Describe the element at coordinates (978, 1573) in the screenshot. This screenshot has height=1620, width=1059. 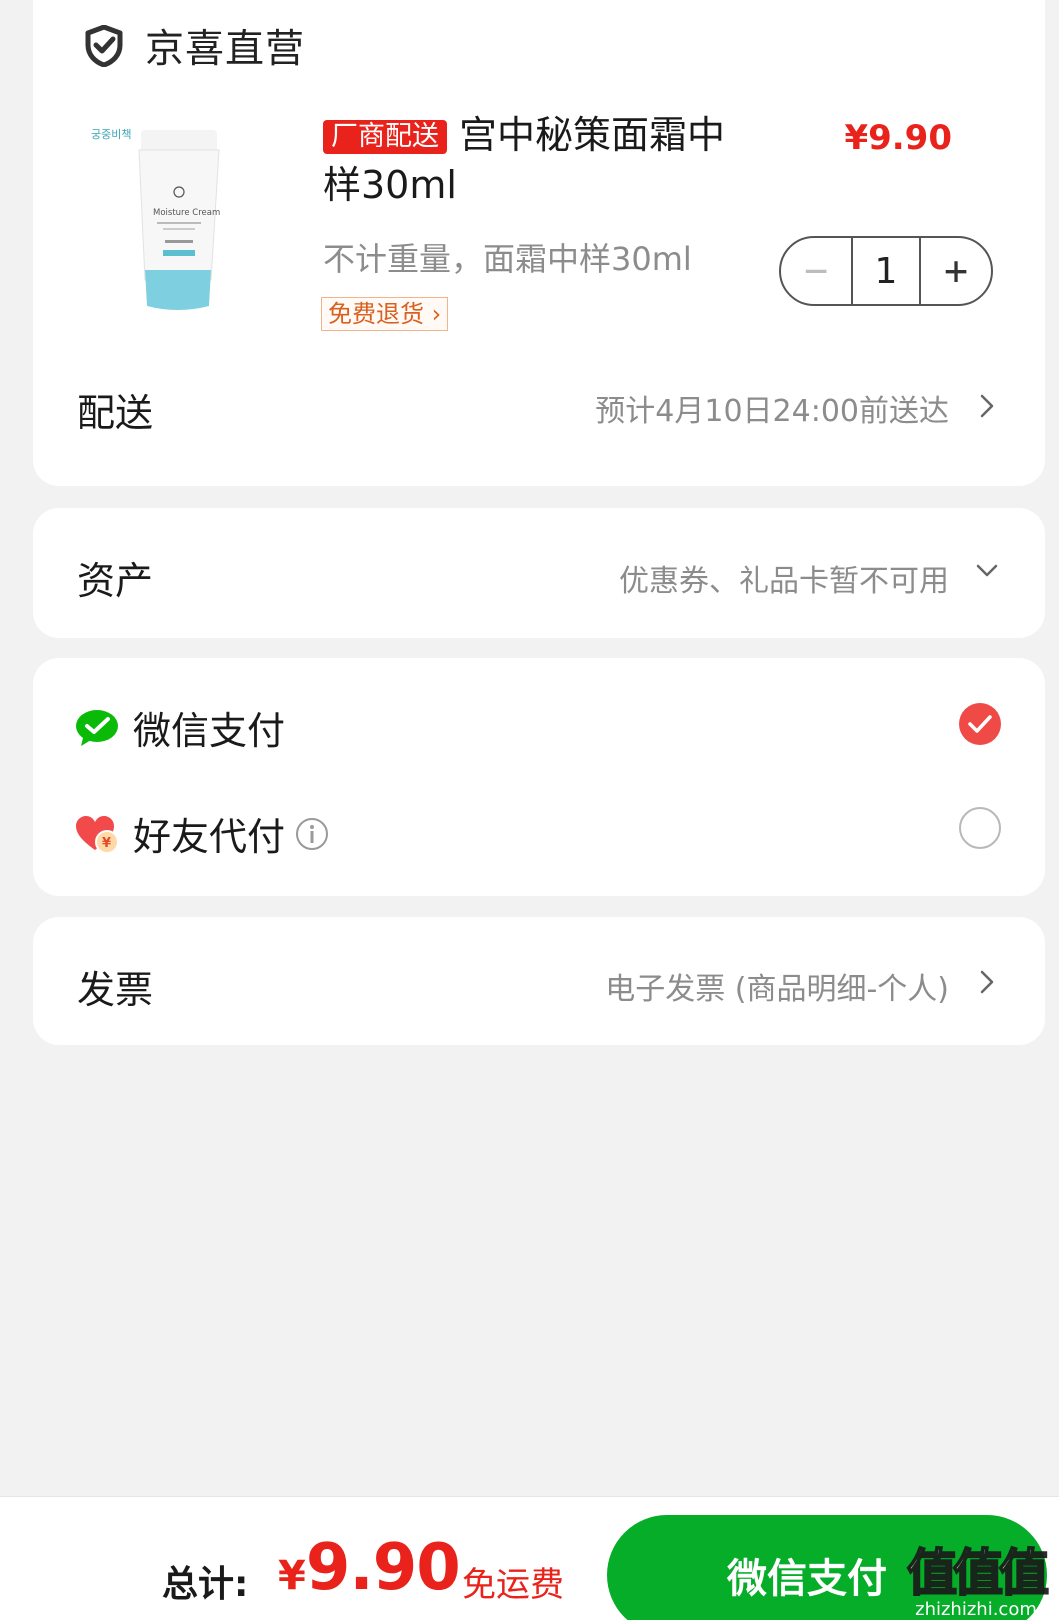
I see `watermark-logo: 值值值` at that location.